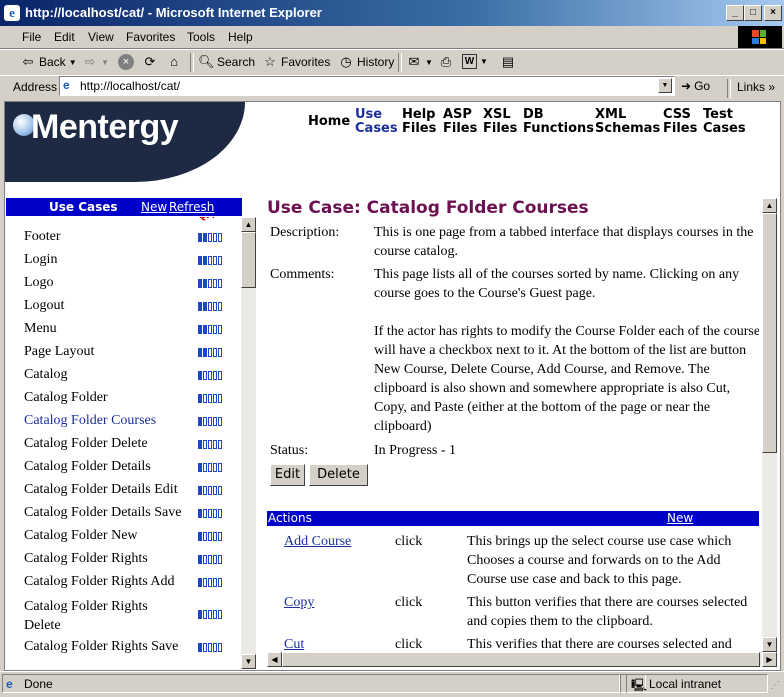 The image size is (784, 697). What do you see at coordinates (40, 329) in the screenshot?
I see `use-case-item: Menu` at bounding box center [40, 329].